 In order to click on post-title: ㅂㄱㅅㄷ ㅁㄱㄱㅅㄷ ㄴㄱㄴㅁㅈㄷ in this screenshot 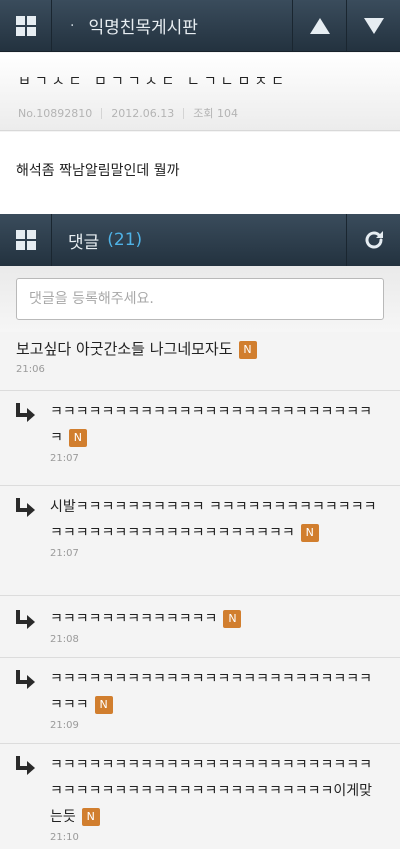, I will do `click(153, 82)`.